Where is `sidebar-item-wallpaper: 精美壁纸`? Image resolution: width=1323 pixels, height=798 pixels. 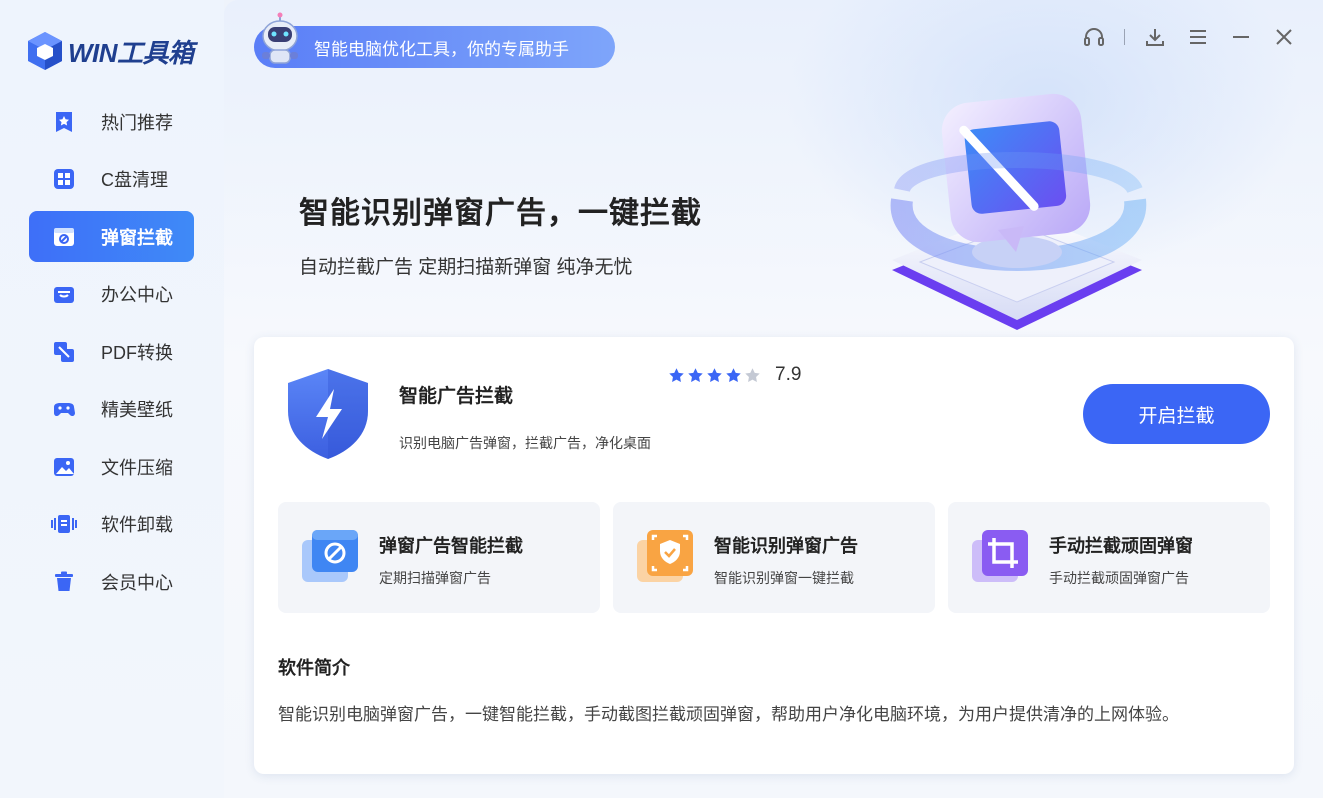
sidebar-item-wallpaper: 精美壁纸 is located at coordinates (111, 409).